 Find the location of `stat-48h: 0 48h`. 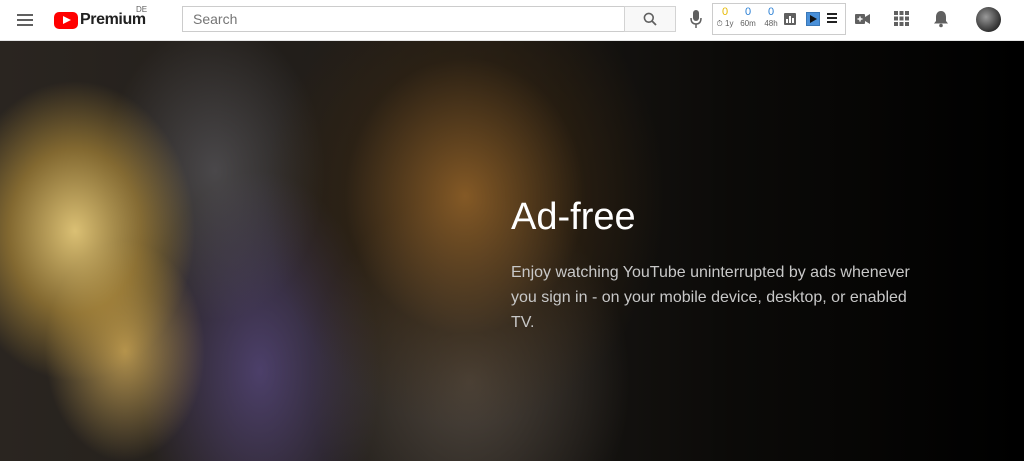

stat-48h: 0 48h is located at coordinates (771, 18).